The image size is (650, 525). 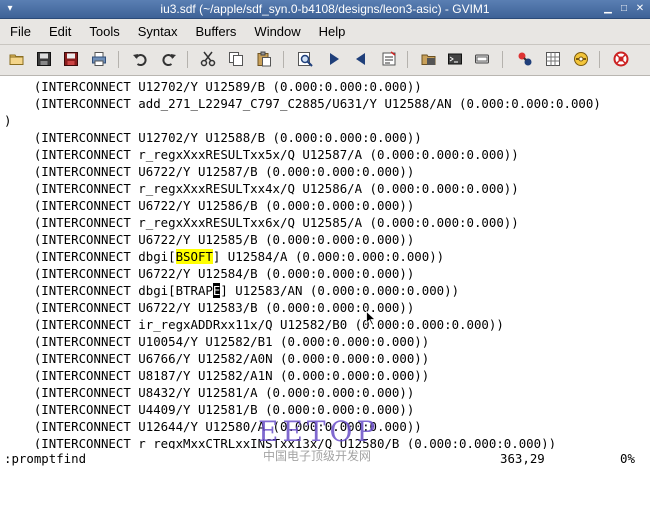 I want to click on save-icon, so click(x=44, y=59).